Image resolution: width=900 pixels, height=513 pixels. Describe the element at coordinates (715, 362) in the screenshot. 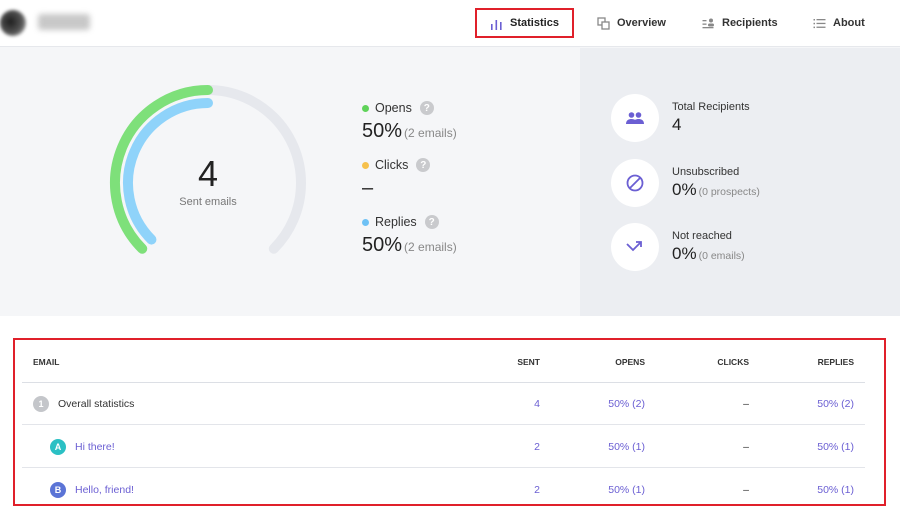

I see `header-clicks: CLICKS` at that location.